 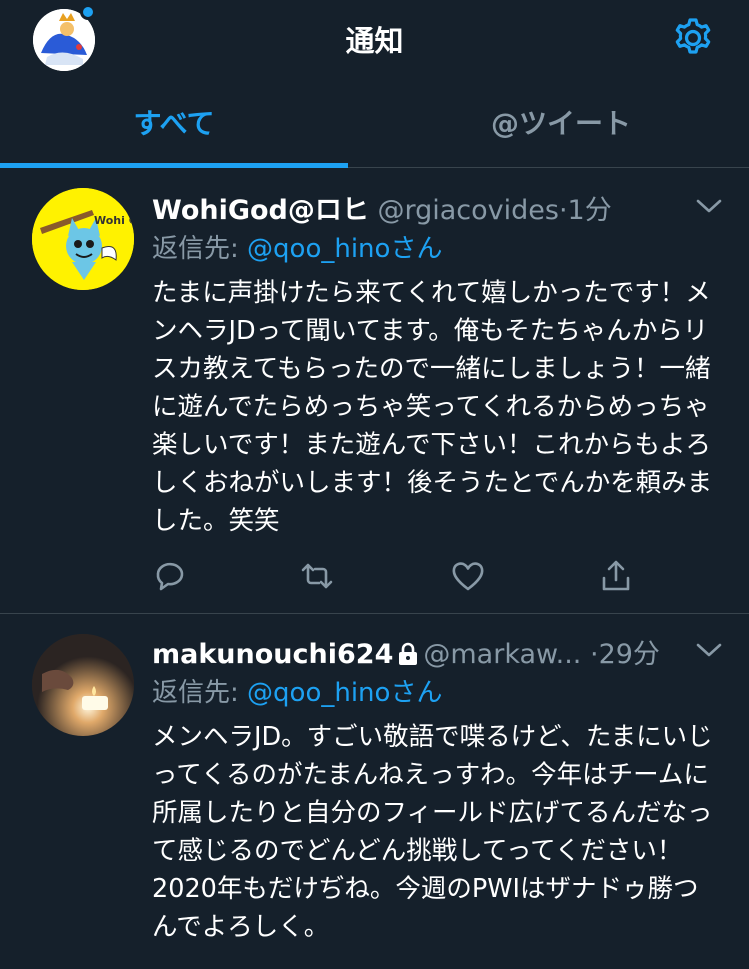 What do you see at coordinates (402, 576) in the screenshot?
I see `tweet-actions` at bounding box center [402, 576].